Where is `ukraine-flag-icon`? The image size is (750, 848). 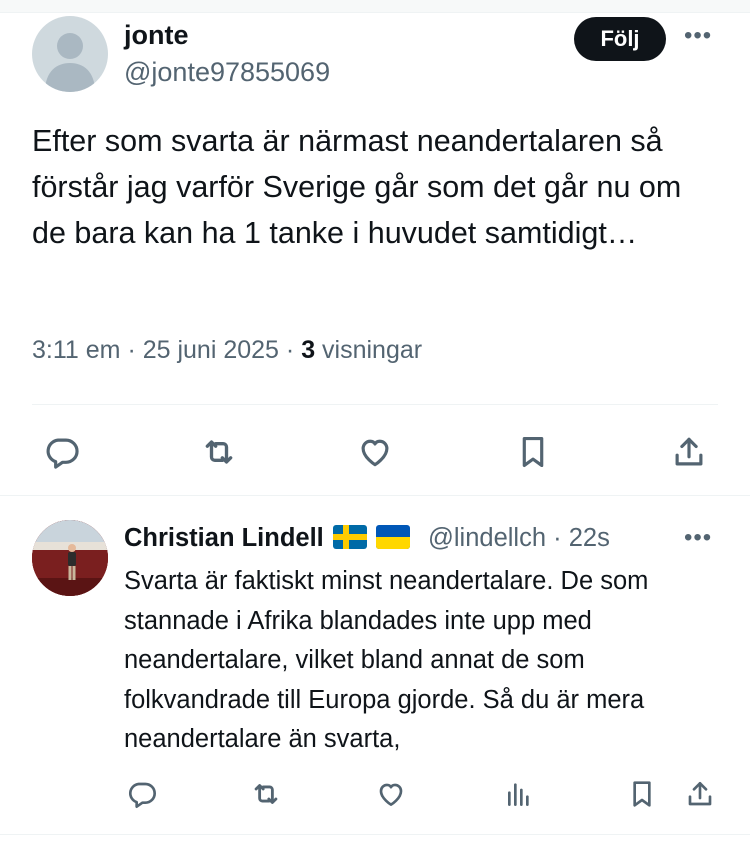
ukraine-flag-icon is located at coordinates (392, 537).